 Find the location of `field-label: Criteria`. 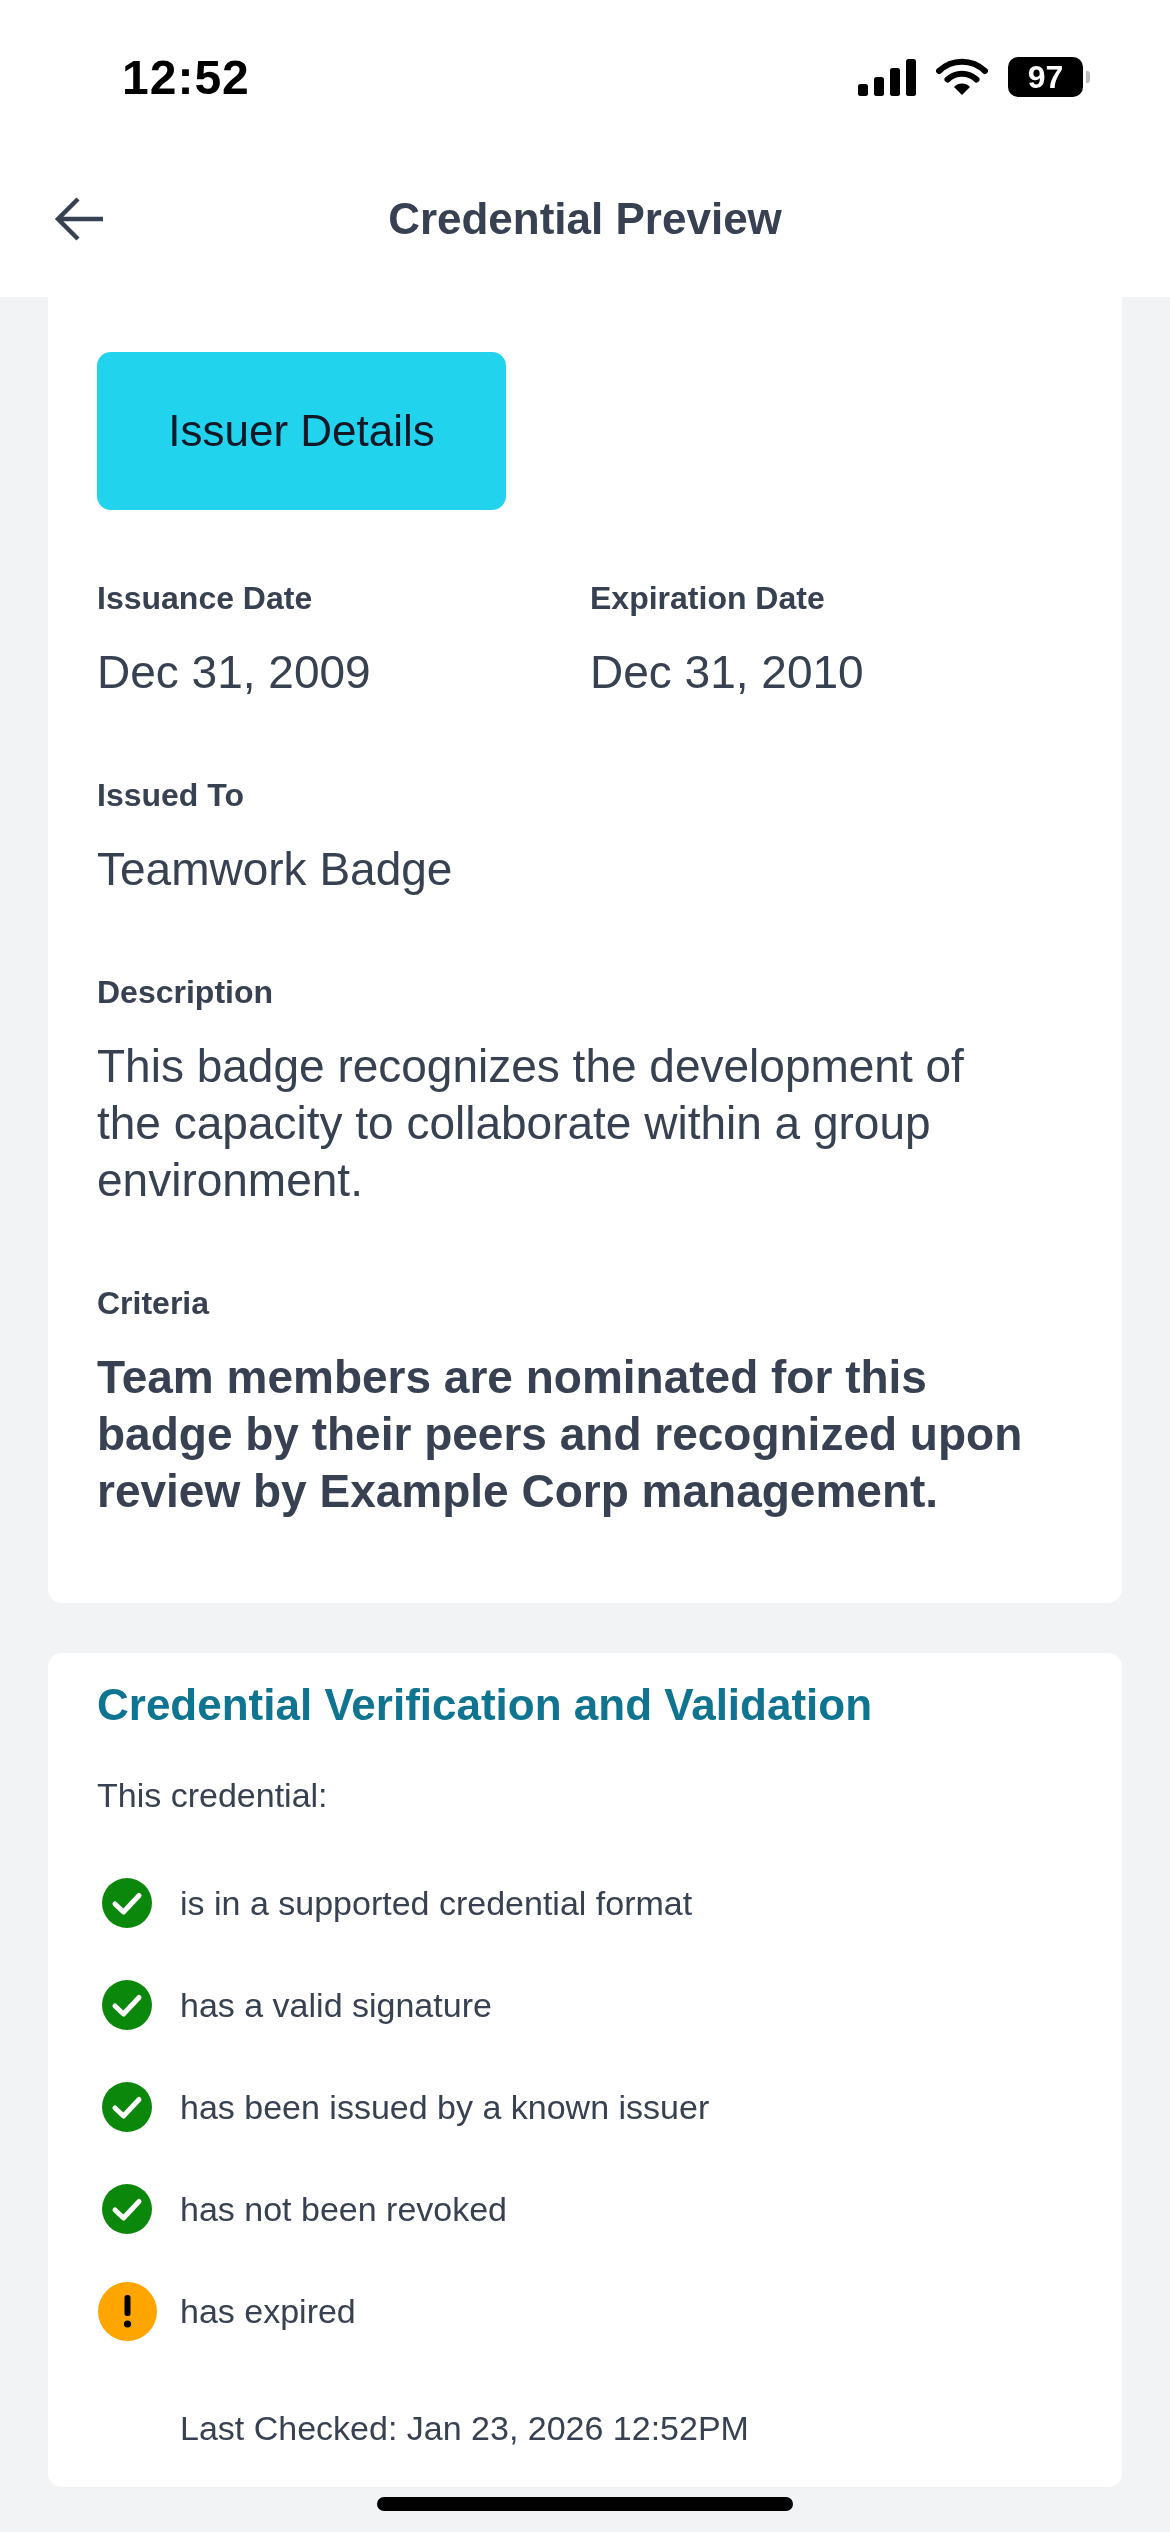

field-label: Criteria is located at coordinates (154, 1303).